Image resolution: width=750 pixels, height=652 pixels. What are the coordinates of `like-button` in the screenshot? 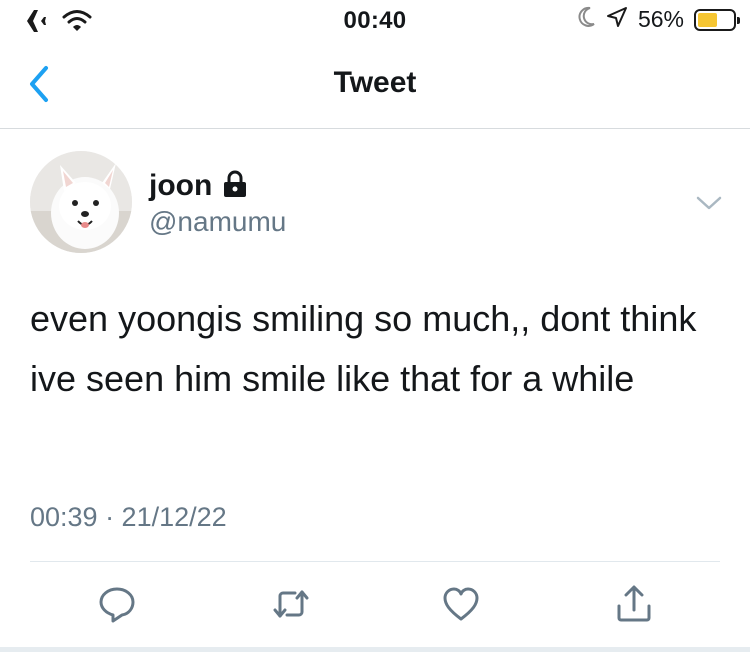 It's located at (461, 604).